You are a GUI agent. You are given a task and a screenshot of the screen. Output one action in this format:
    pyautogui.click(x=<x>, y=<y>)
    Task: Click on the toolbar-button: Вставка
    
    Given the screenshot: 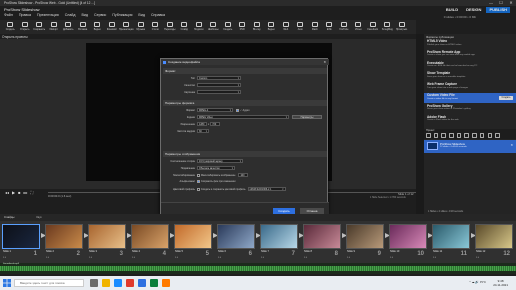 What is the action you would take?
    pyautogui.click(x=83, y=27)
    